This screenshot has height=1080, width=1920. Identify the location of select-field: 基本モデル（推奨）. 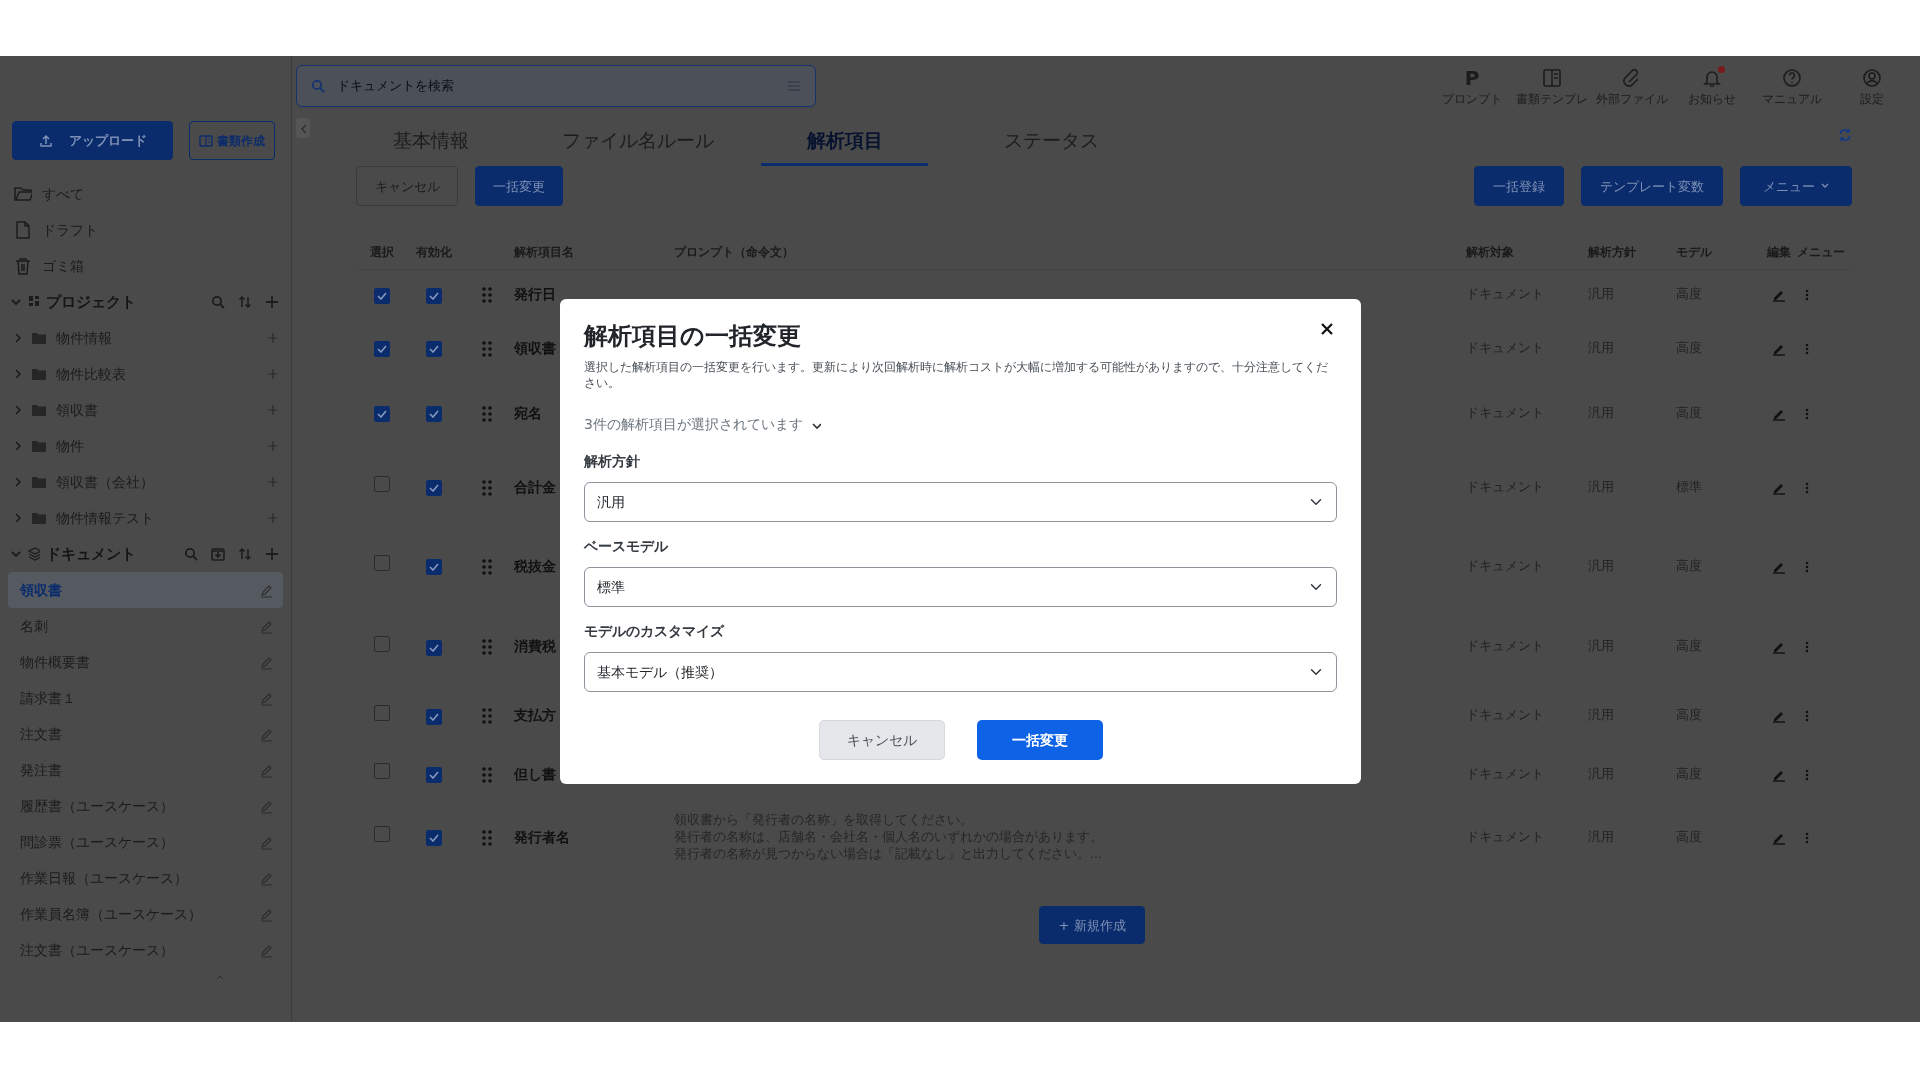
(960, 672).